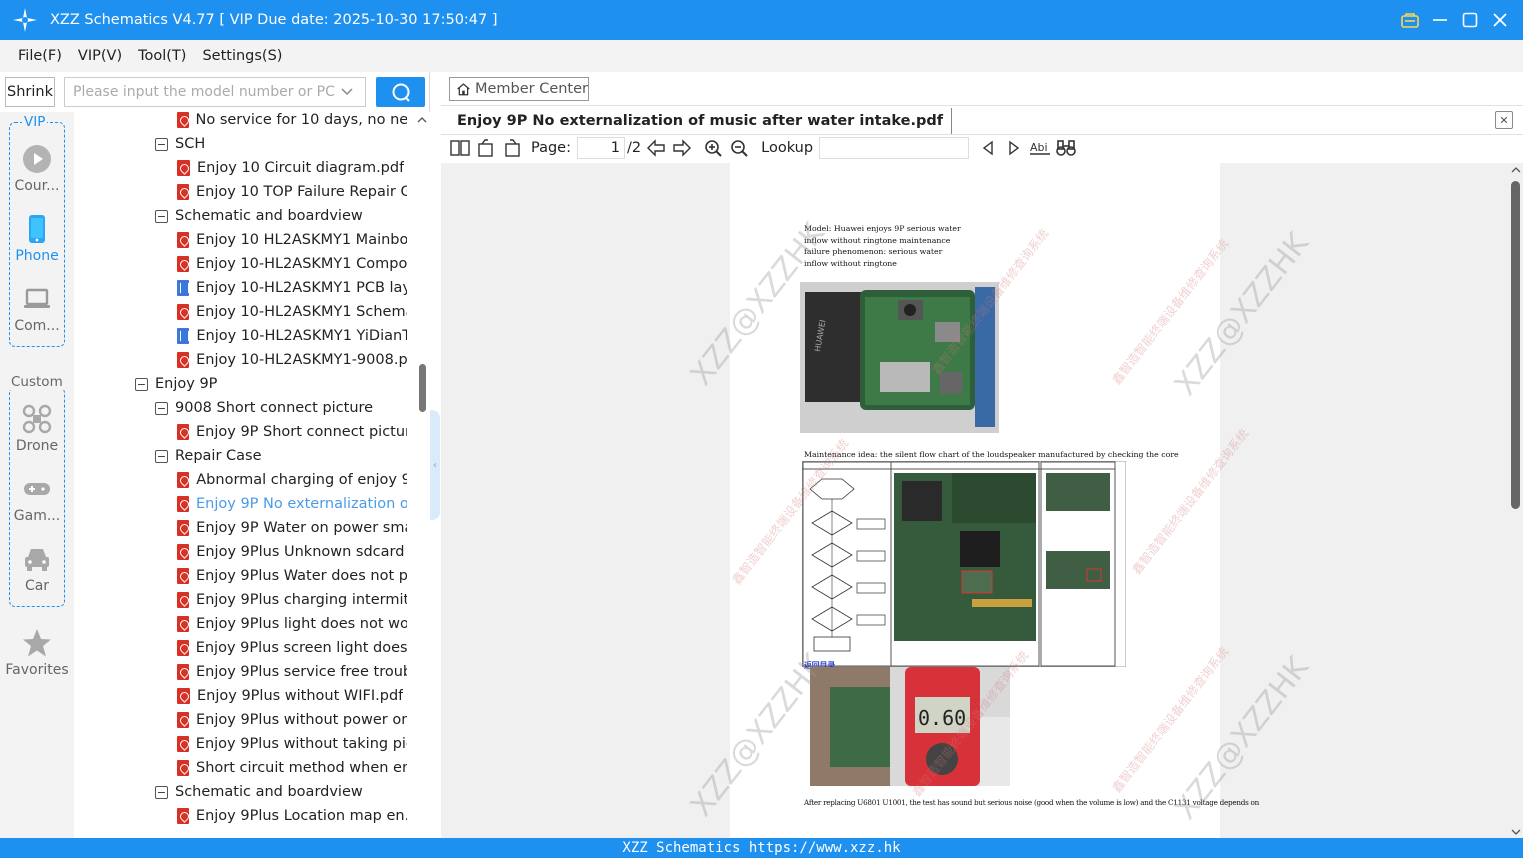  What do you see at coordinates (682, 148) in the screenshot?
I see `next-page-arrow-icon` at bounding box center [682, 148].